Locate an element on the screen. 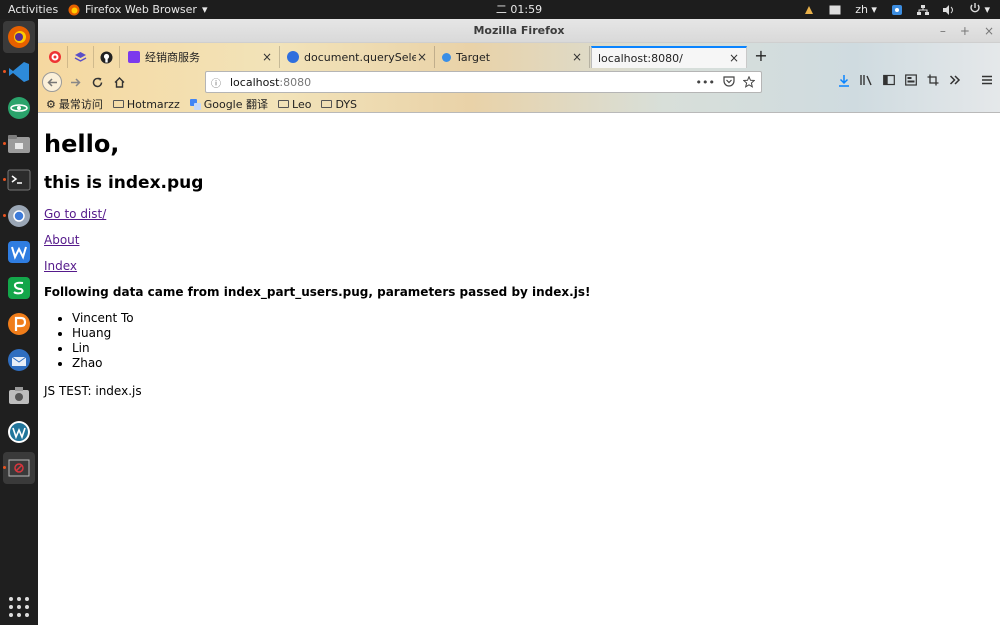 Image resolution: width=1000 pixels, height=625 pixels. go-to-dist-link: Go to dist/ is located at coordinates (75, 214).